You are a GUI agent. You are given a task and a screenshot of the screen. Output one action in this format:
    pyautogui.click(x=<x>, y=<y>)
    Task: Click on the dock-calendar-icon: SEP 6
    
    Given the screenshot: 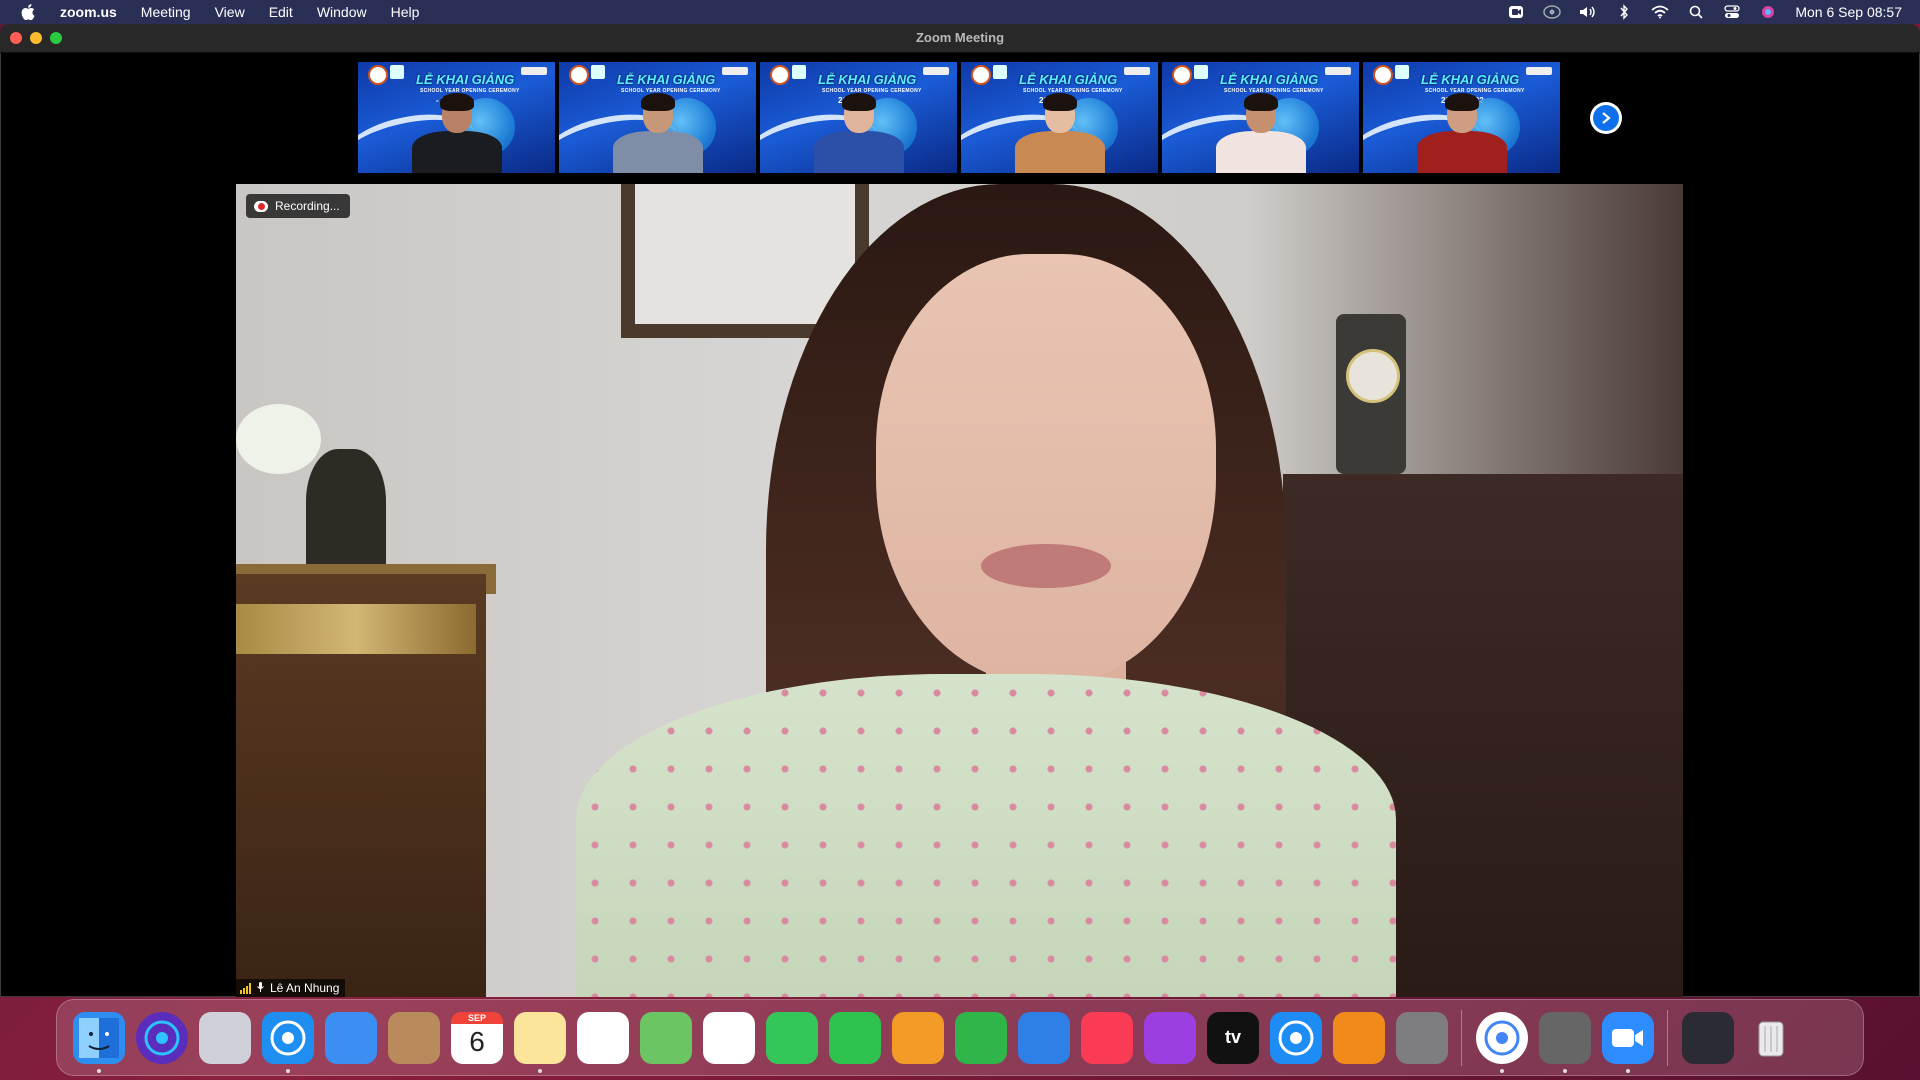 What is the action you would take?
    pyautogui.click(x=477, y=1037)
    